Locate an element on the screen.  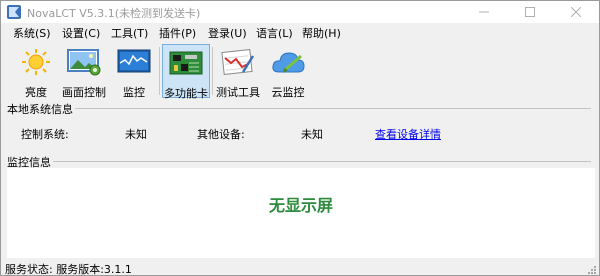
other-devices-label: 其他设备: is located at coordinates (221, 134).